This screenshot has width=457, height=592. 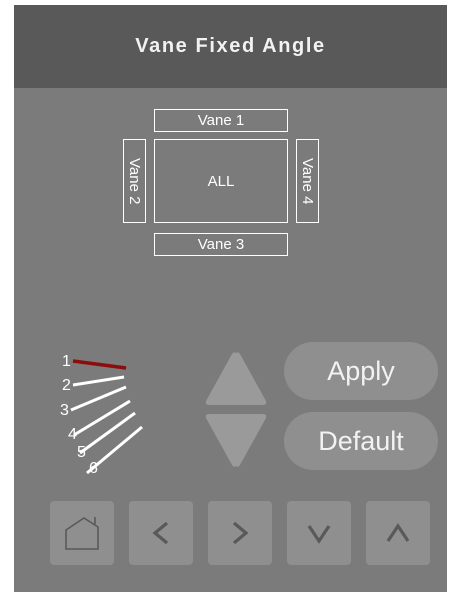 I want to click on header: Vane Fixed Angle, so click(x=230, y=46).